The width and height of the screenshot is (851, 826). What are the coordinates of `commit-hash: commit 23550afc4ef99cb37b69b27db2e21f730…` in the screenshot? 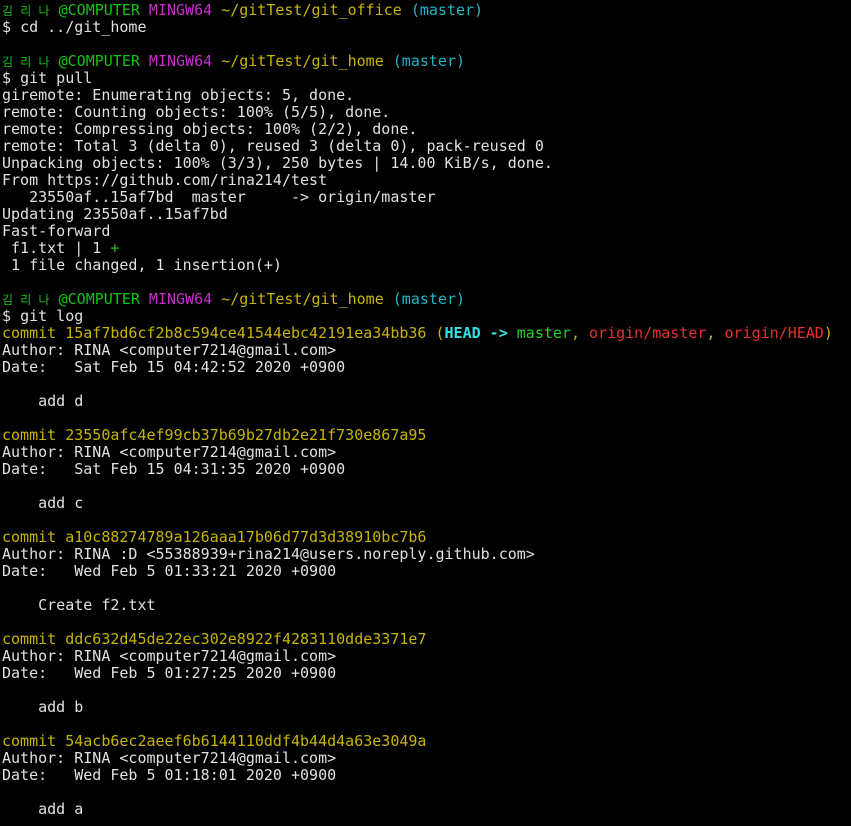 It's located at (214, 435).